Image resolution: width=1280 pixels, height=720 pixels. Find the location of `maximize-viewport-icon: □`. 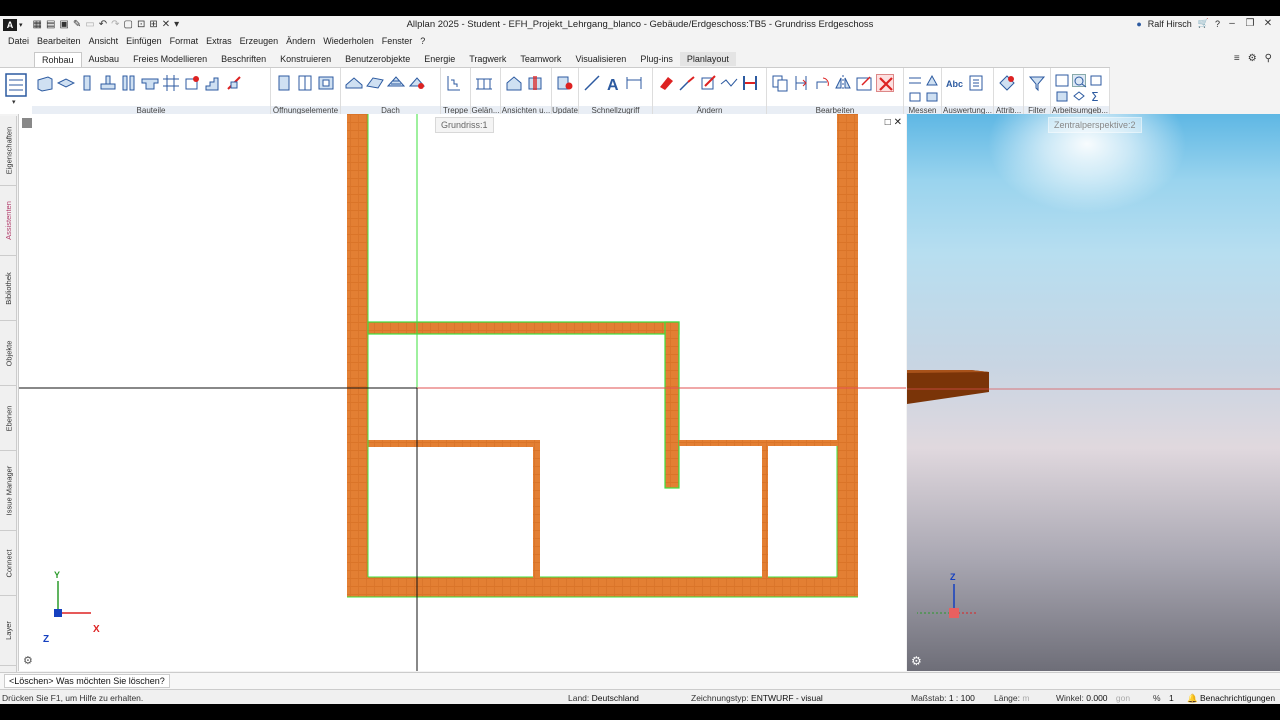

maximize-viewport-icon: □ is located at coordinates (888, 122).